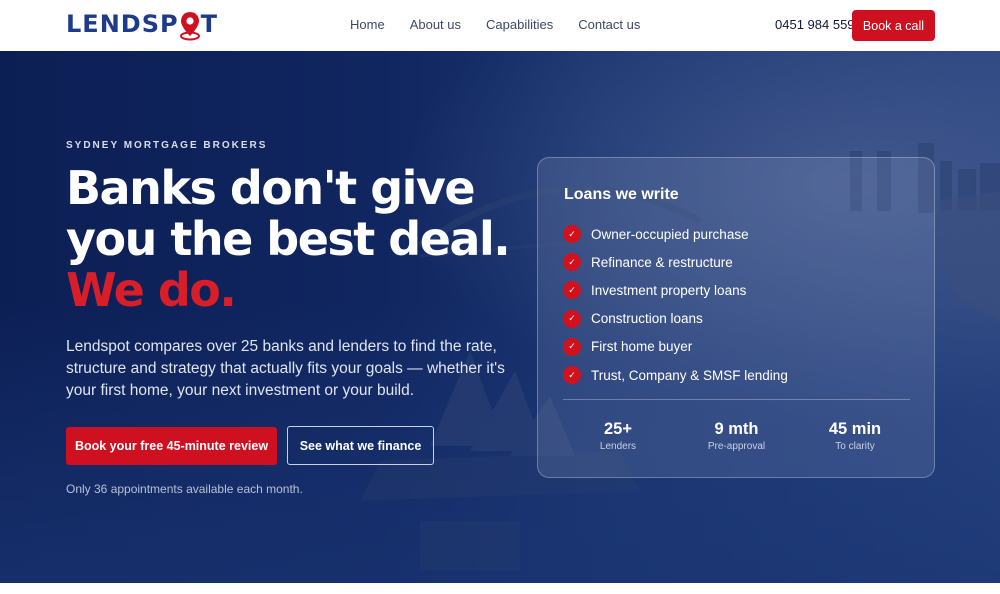  What do you see at coordinates (209, 24) in the screenshot?
I see `logo-text-right: T` at bounding box center [209, 24].